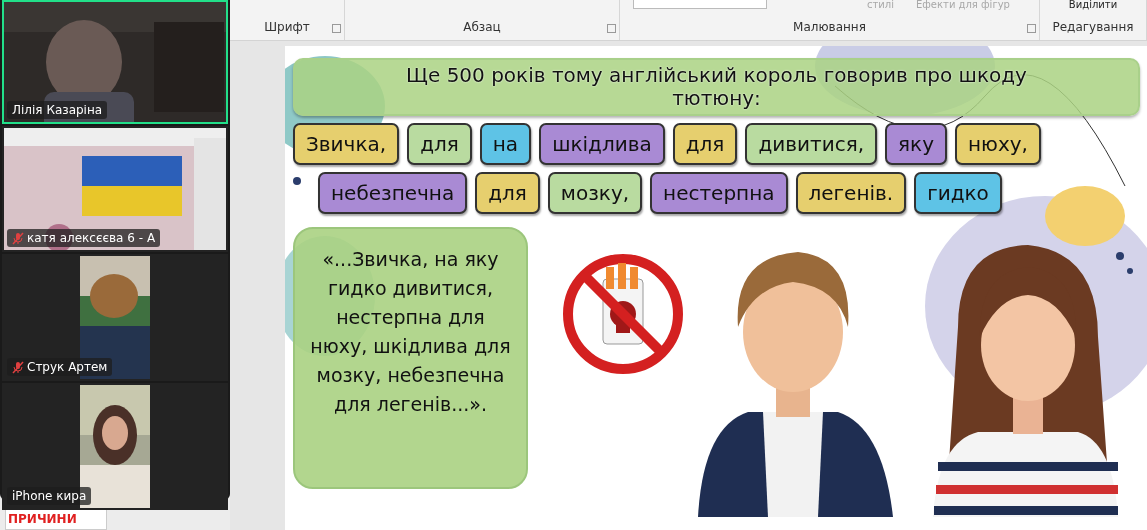  Describe the element at coordinates (505, 144) in the screenshot. I see `word-card: на` at that location.